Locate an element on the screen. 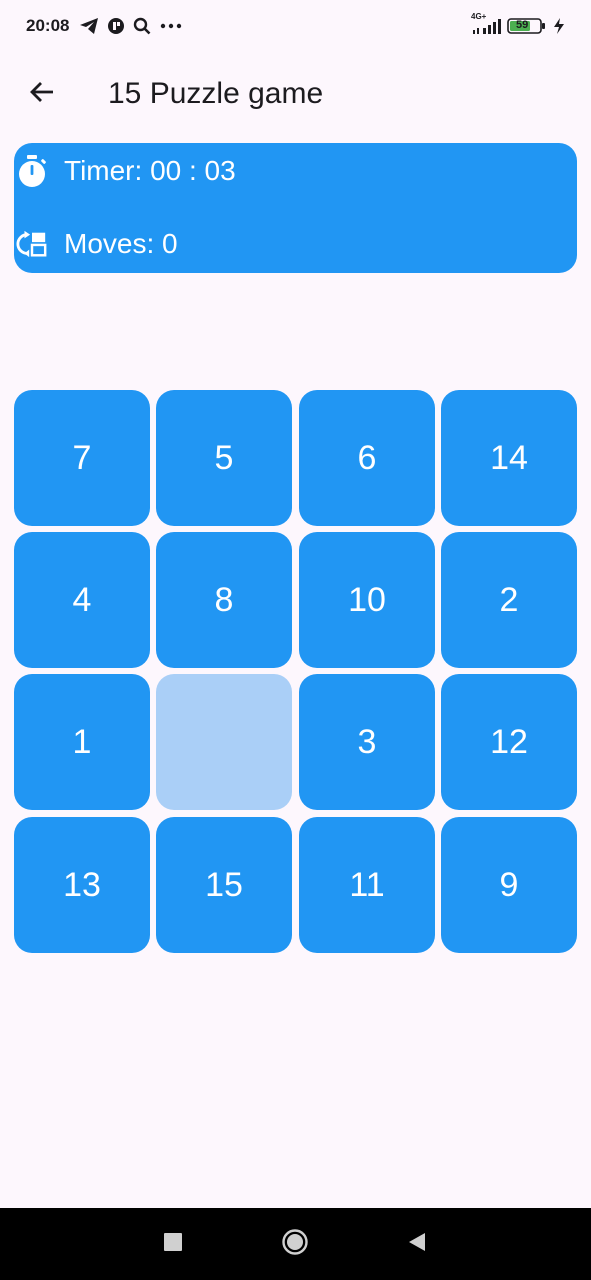 The width and height of the screenshot is (591, 1280). back-nav-button is located at coordinates (417, 1244).